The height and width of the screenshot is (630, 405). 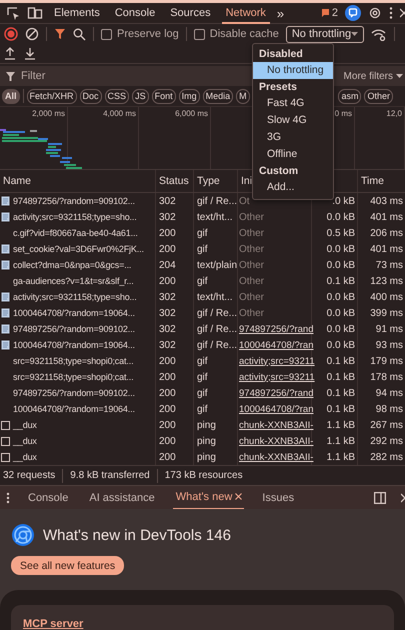 I want to click on type-filter-chip: Fetch/XHR, so click(x=51, y=96).